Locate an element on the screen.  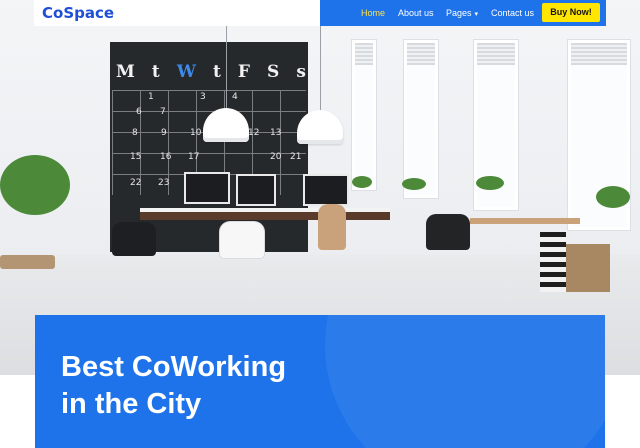
chevron-down-icon: ▾ is located at coordinates (476, 14).